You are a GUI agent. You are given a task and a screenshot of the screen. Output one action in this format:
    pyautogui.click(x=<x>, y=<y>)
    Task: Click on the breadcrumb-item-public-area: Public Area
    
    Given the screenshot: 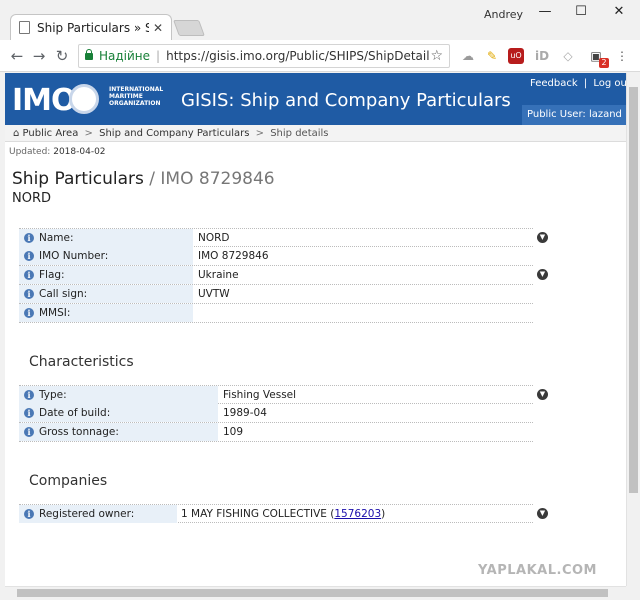 What is the action you would take?
    pyautogui.click(x=51, y=133)
    